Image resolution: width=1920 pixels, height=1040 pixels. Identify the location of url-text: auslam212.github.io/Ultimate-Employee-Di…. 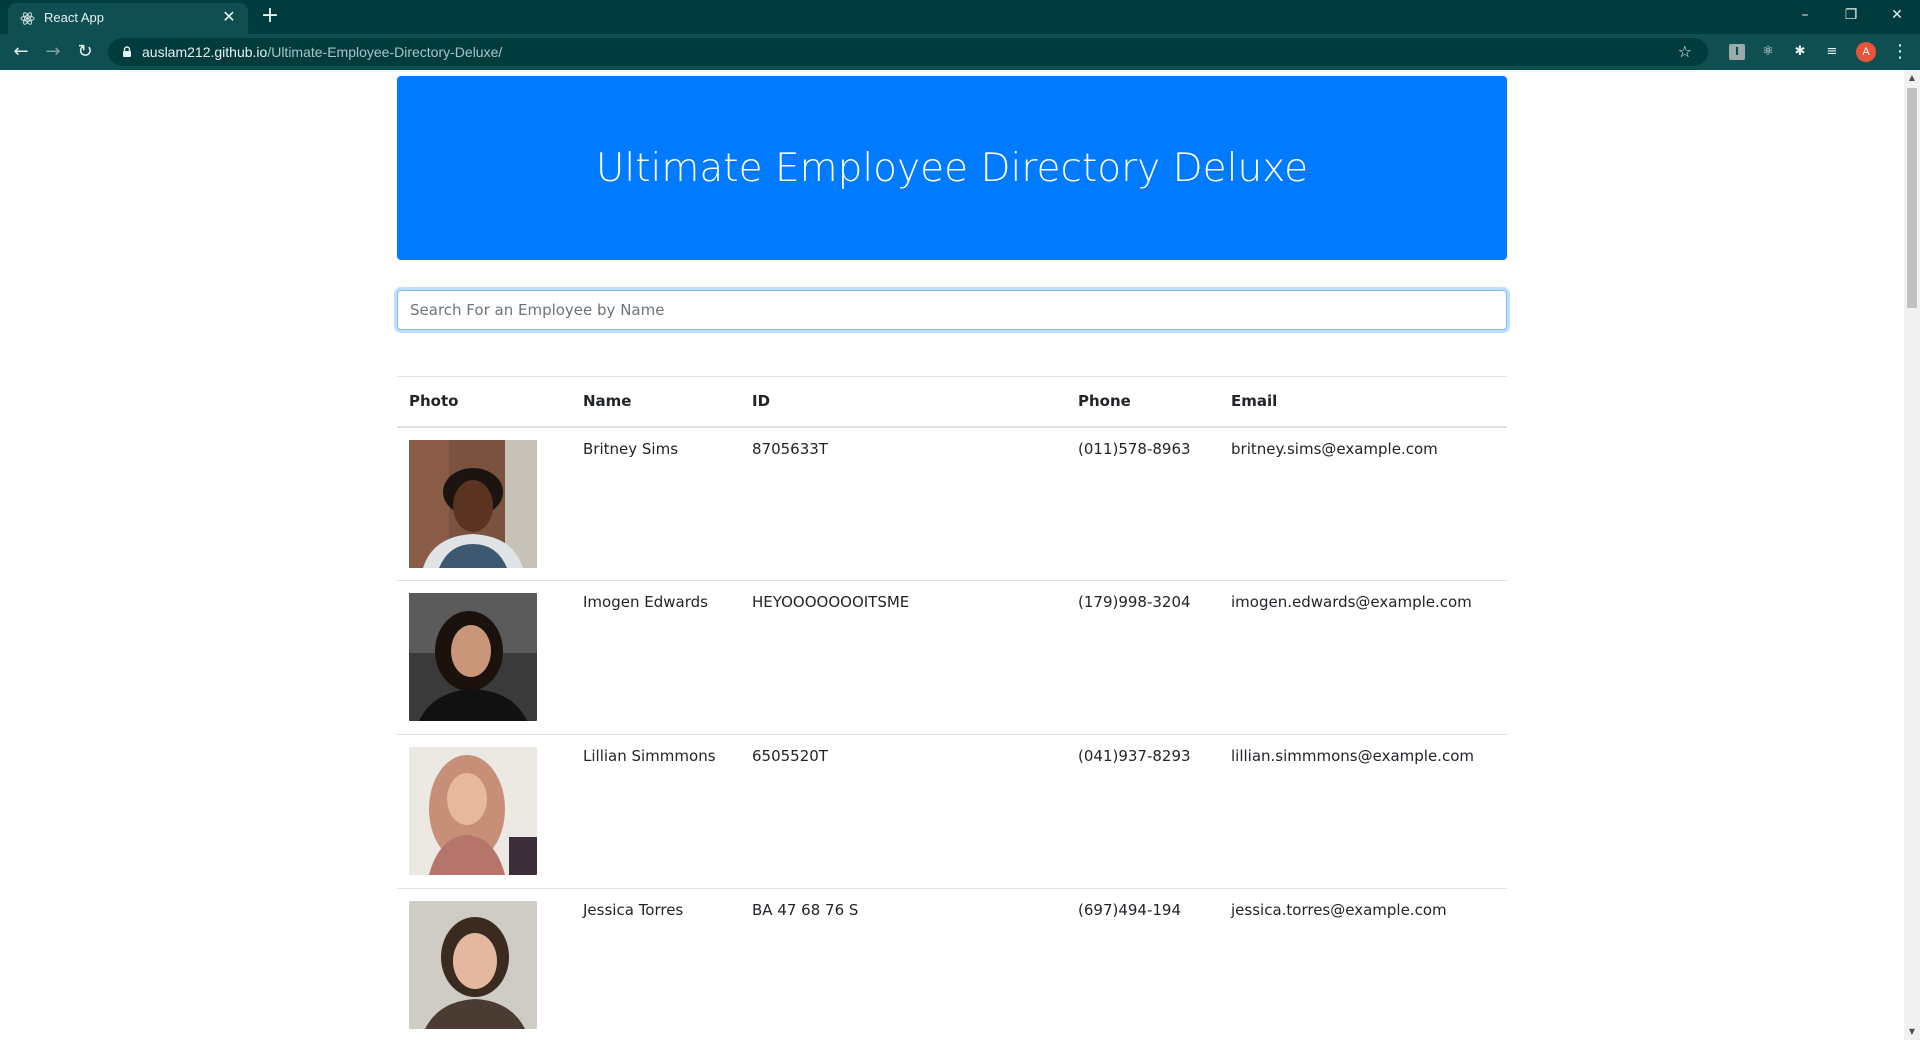
(322, 52).